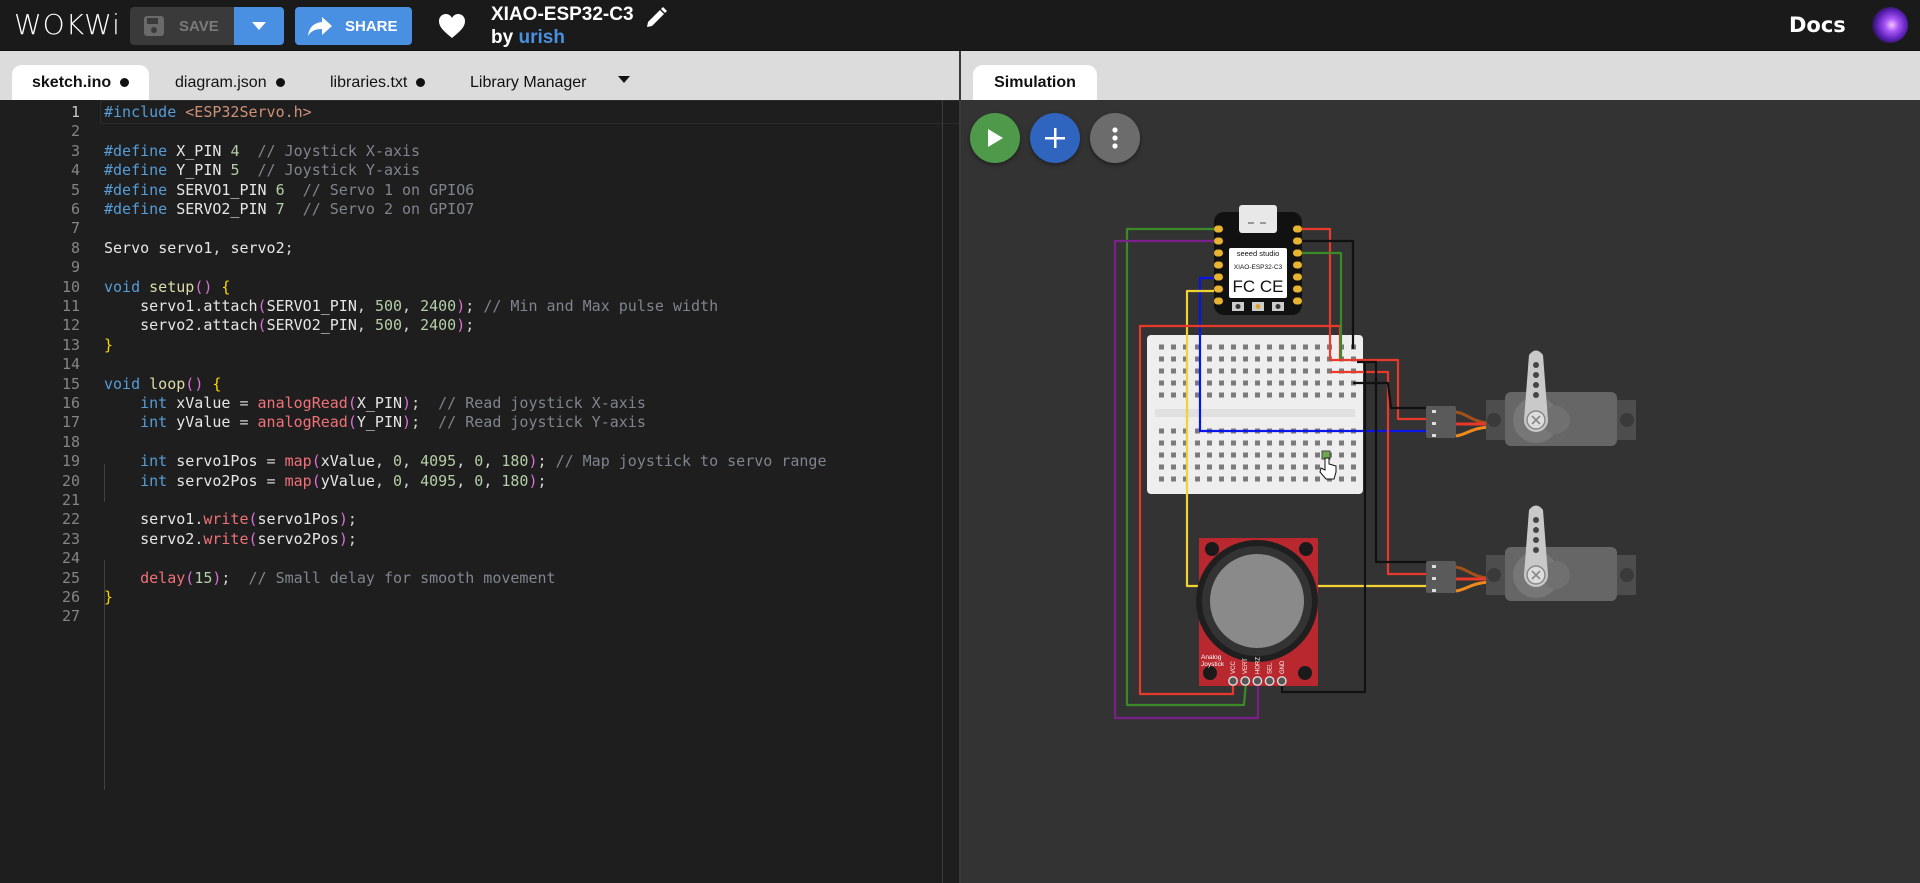 This screenshot has width=1920, height=883. I want to click on joystick-pin-horz, so click(1257, 681).